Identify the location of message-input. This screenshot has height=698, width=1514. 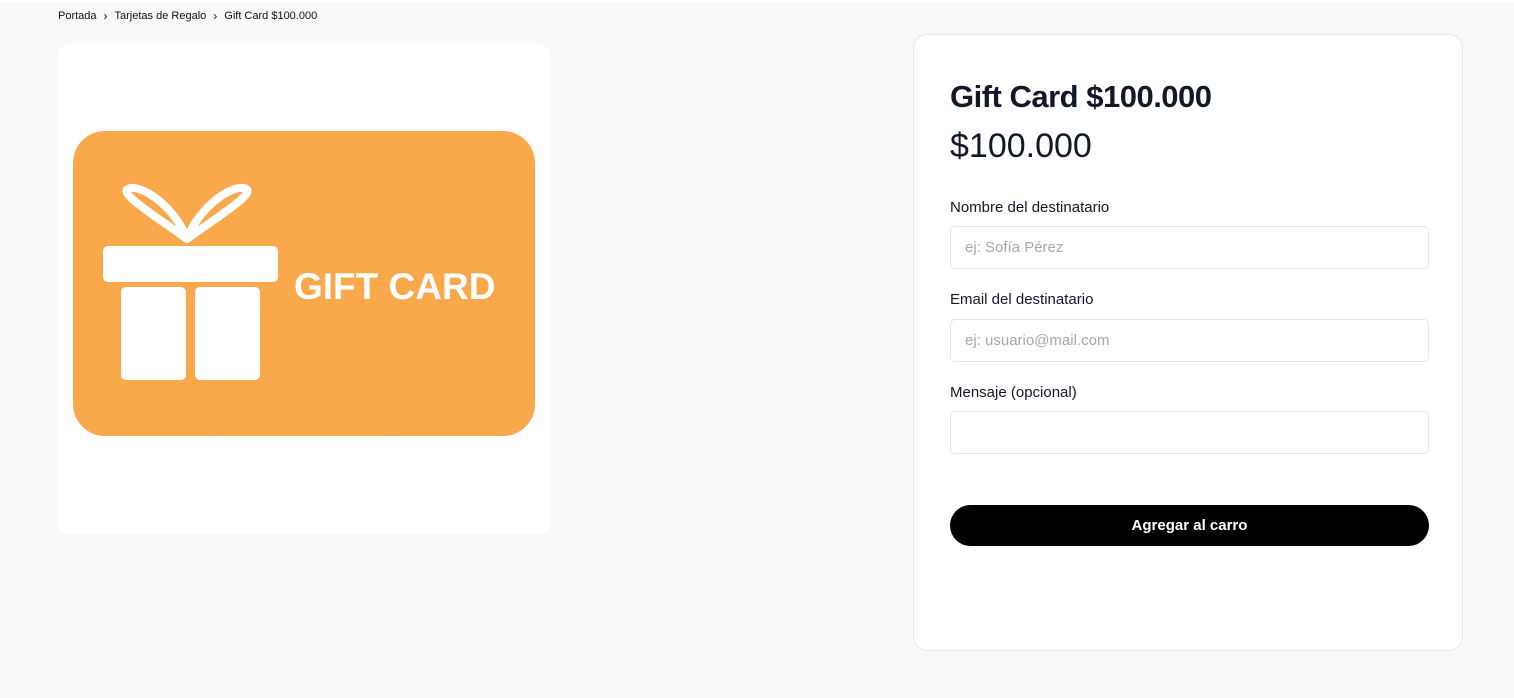
(1189, 432).